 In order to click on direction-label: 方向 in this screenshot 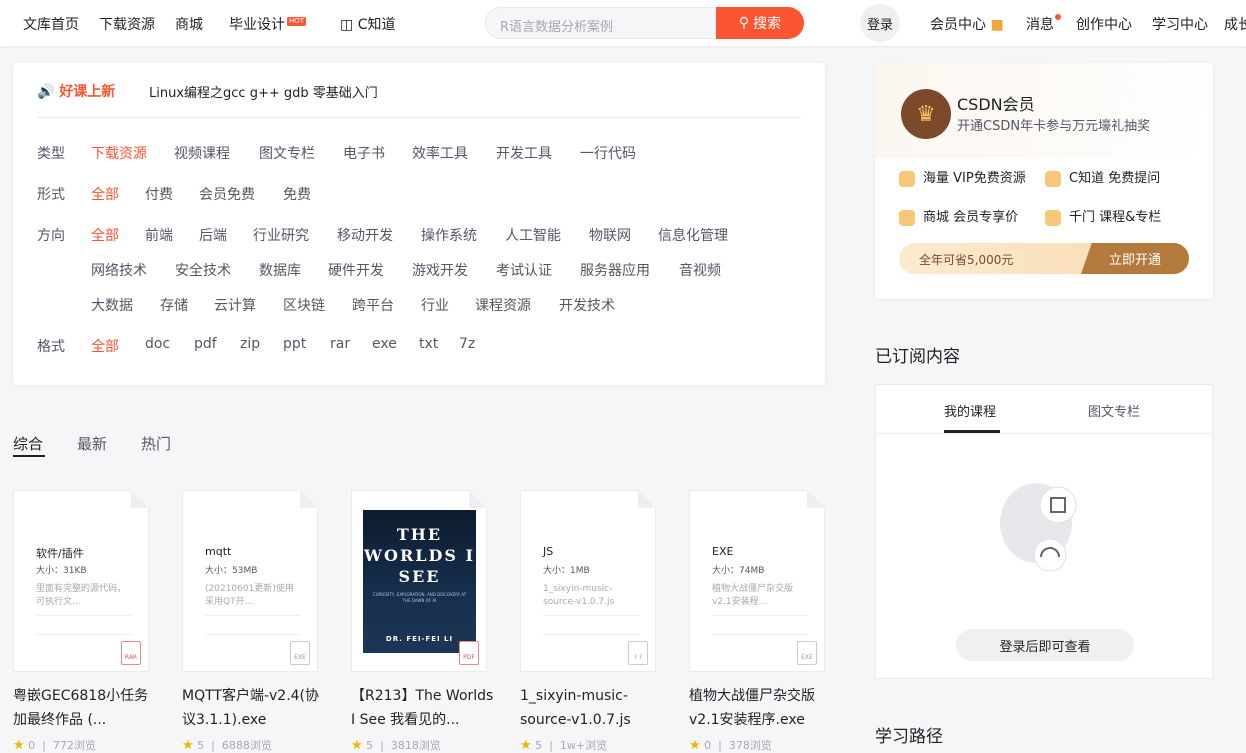, I will do `click(51, 236)`.